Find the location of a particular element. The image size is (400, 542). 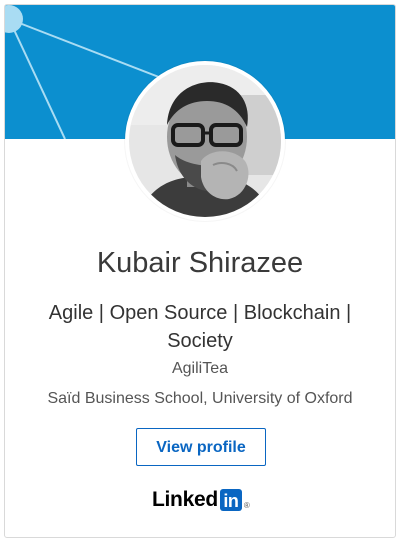

avatar is located at coordinates (205, 141).